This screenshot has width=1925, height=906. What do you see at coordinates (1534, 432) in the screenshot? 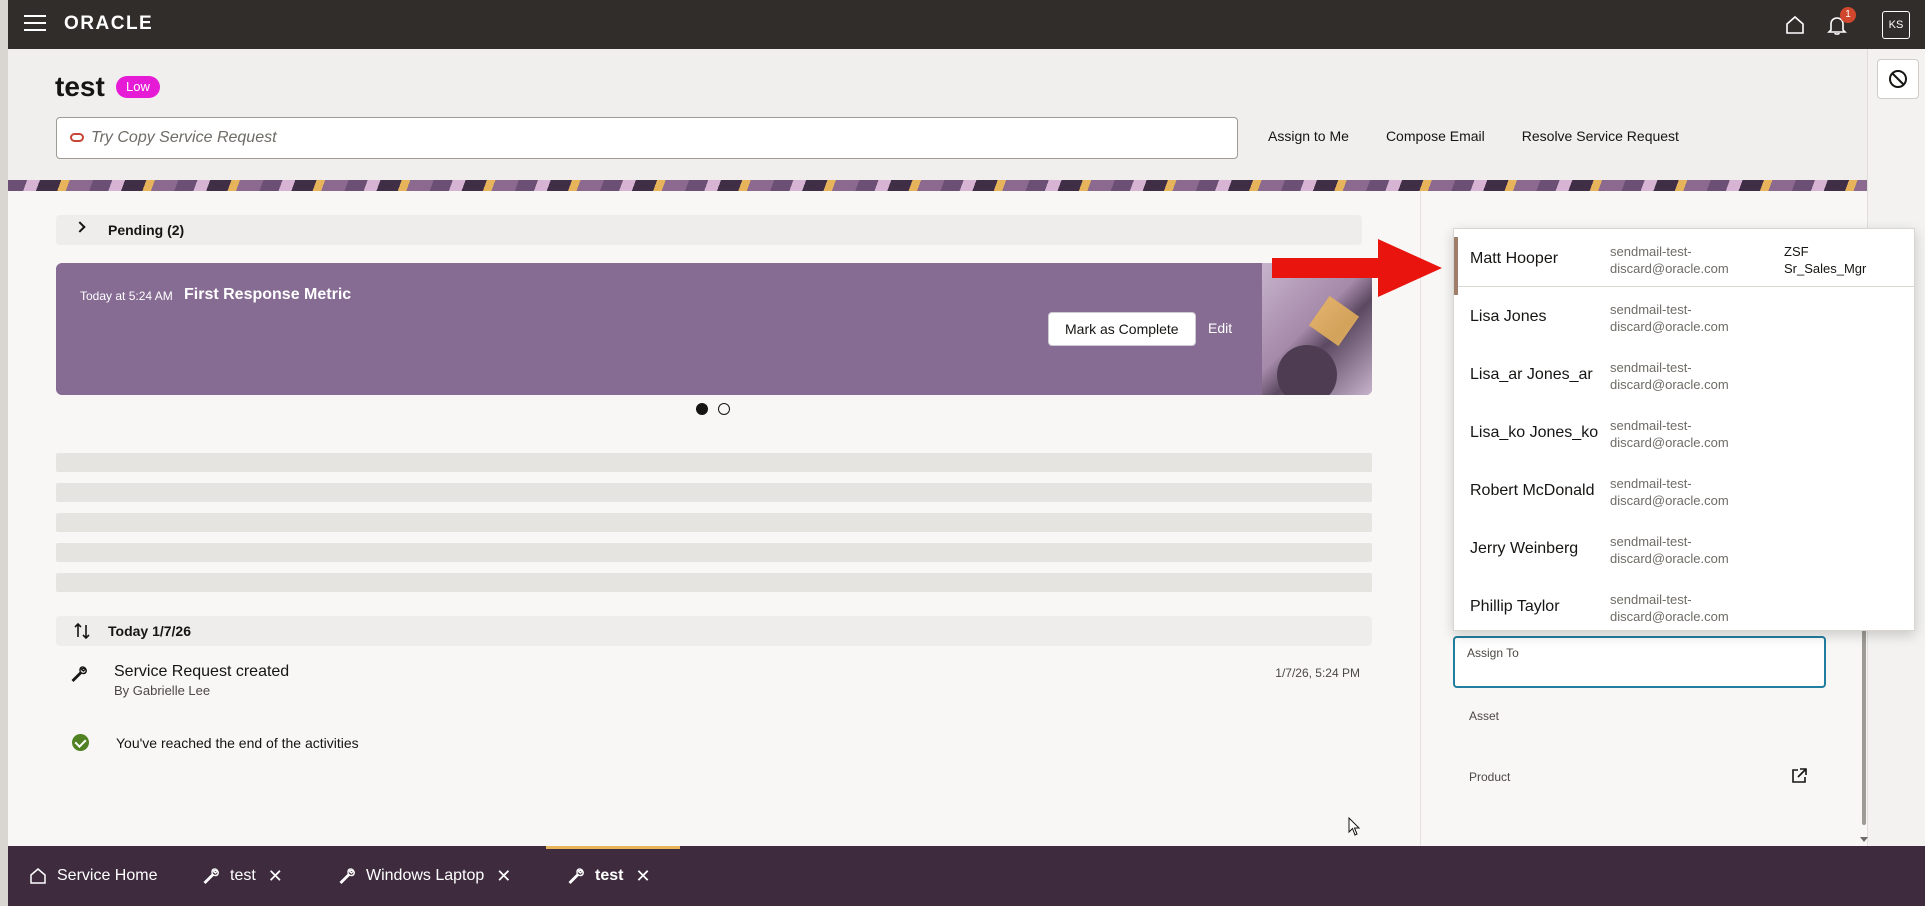
I see `assignee-name: Lisa_ko Jones_ko` at bounding box center [1534, 432].